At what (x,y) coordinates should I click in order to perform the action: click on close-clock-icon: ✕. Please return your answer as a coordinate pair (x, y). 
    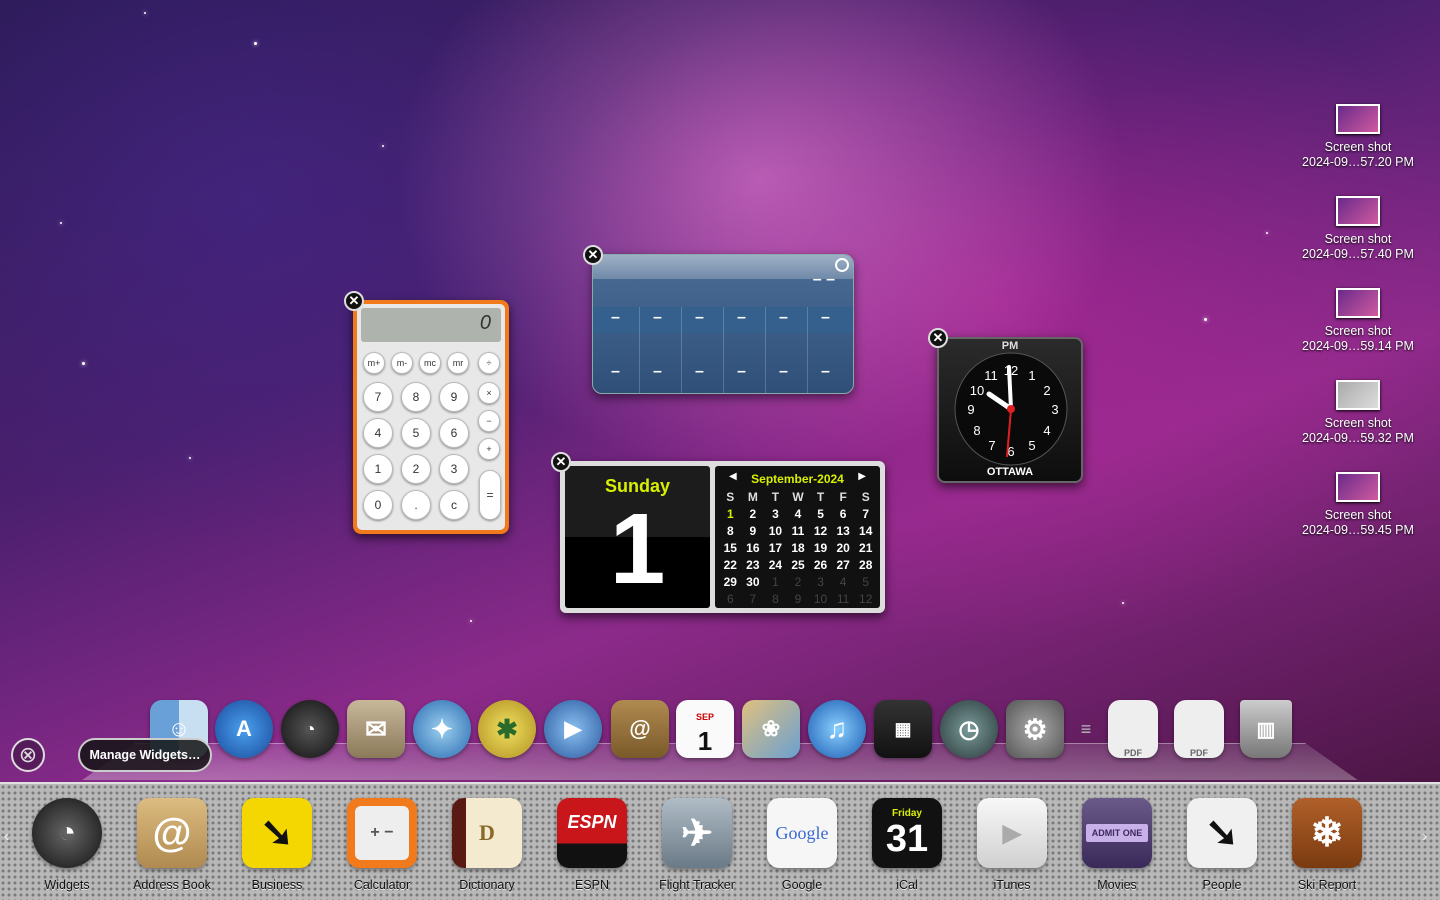
    Looking at the image, I should click on (938, 338).